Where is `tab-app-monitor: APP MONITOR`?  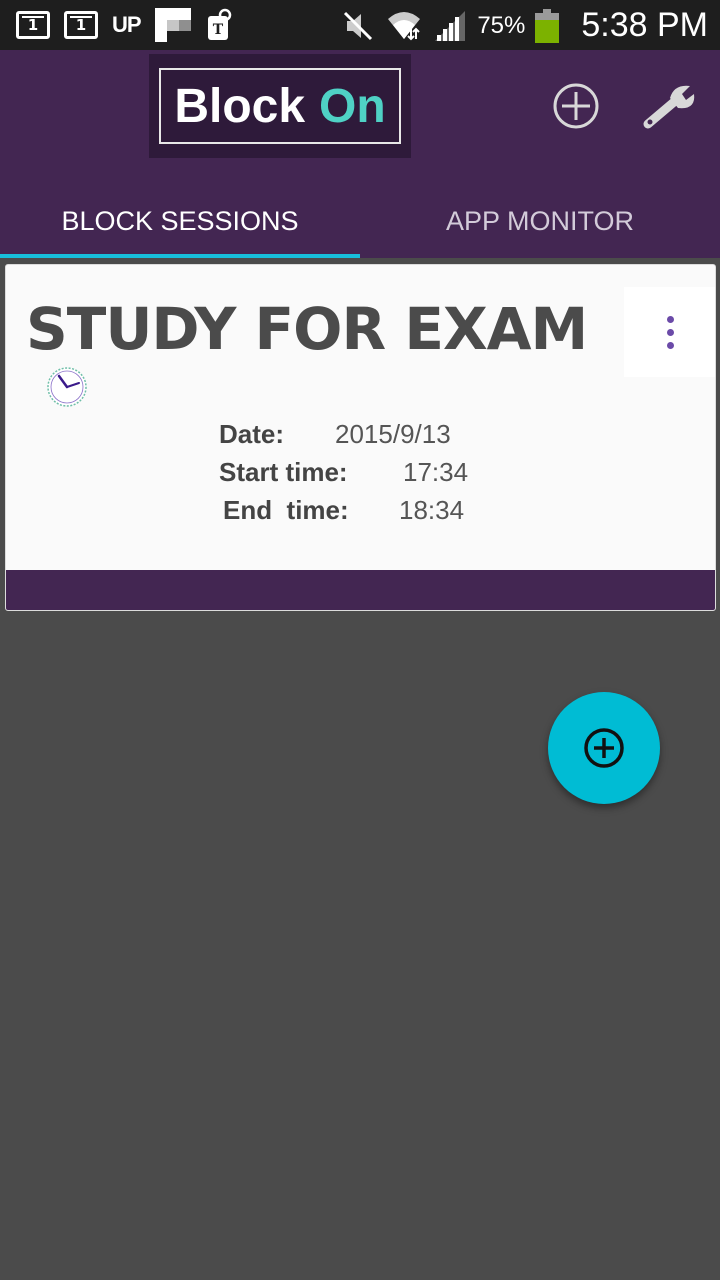 tab-app-monitor: APP MONITOR is located at coordinates (540, 221).